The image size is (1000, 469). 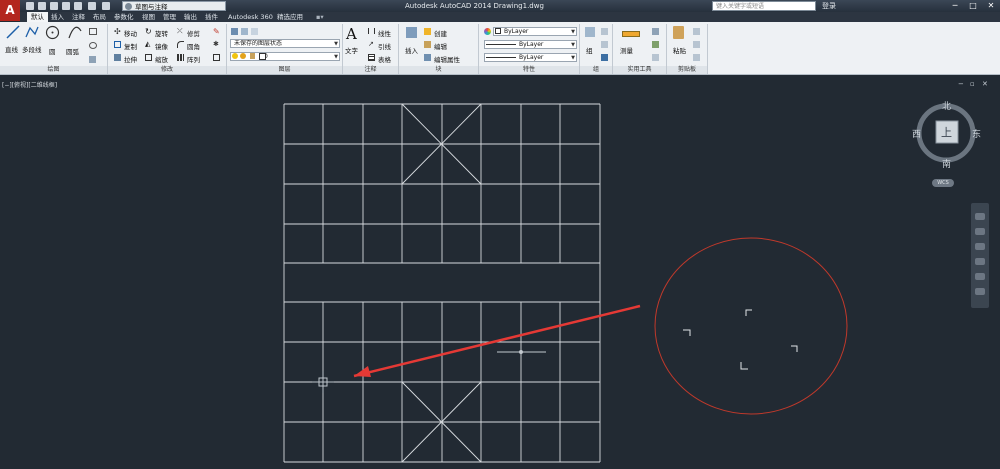 What do you see at coordinates (980, 231) in the screenshot?
I see `pan-icon` at bounding box center [980, 231].